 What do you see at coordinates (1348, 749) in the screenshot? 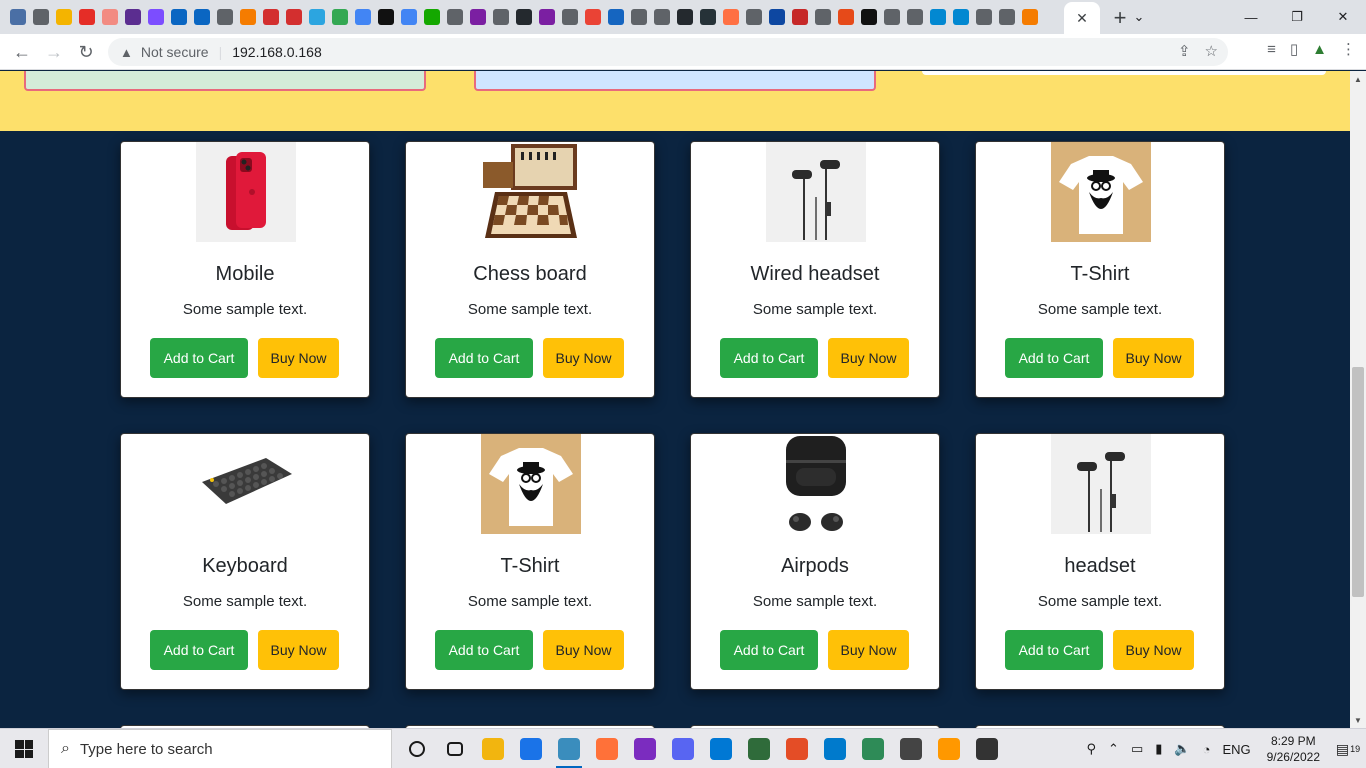
I see `notification-center-icon: ▤ 19` at bounding box center [1348, 749].